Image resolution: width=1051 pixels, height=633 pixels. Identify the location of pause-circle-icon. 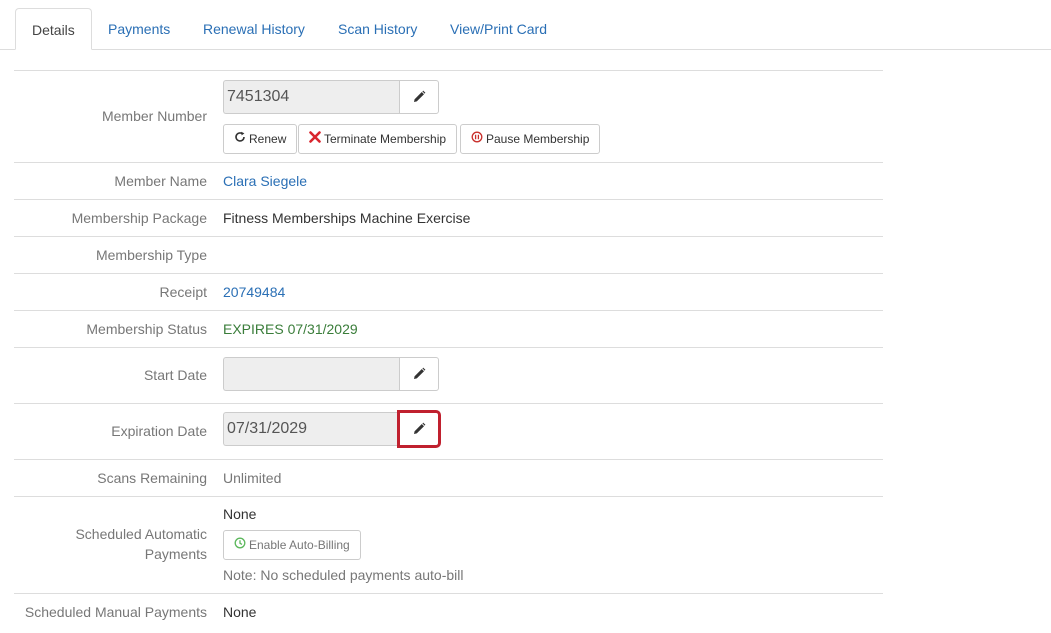
(477, 139).